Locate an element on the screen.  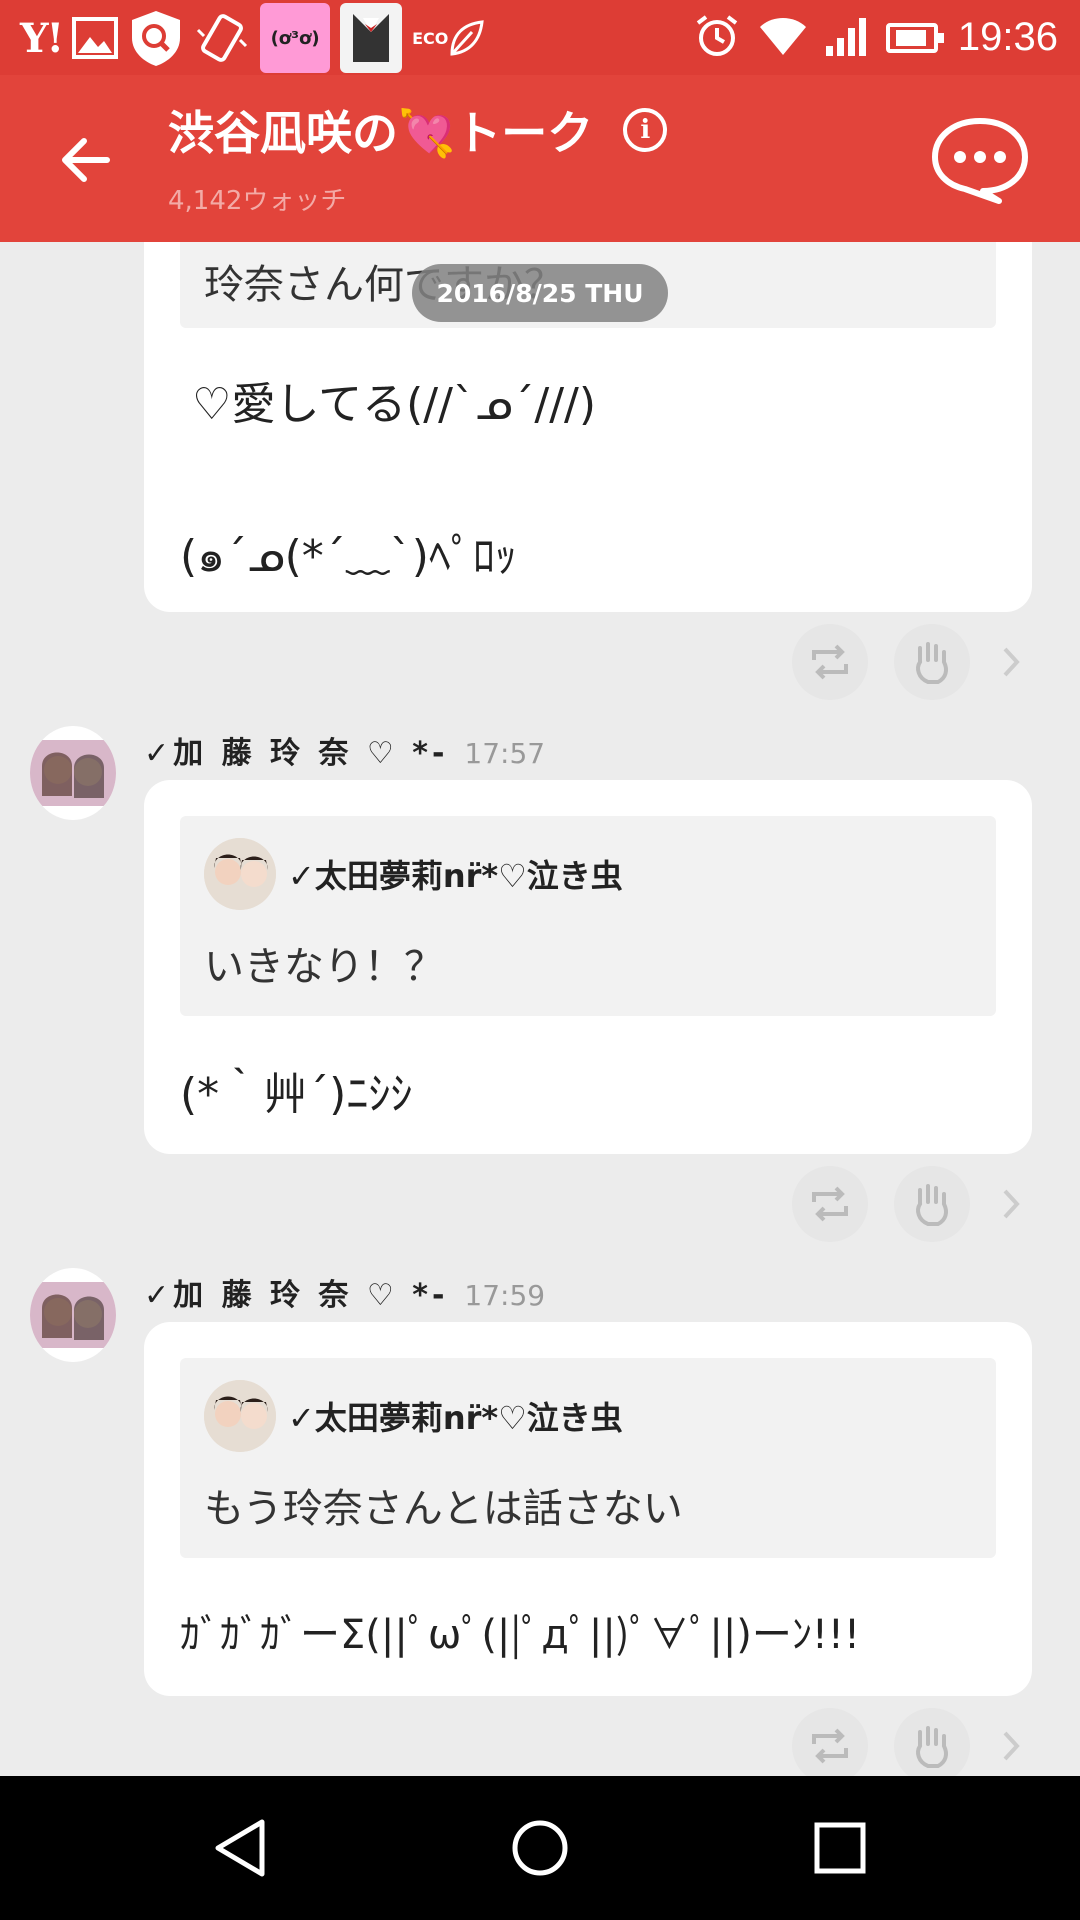
nav-recents-button is located at coordinates (840, 1848).